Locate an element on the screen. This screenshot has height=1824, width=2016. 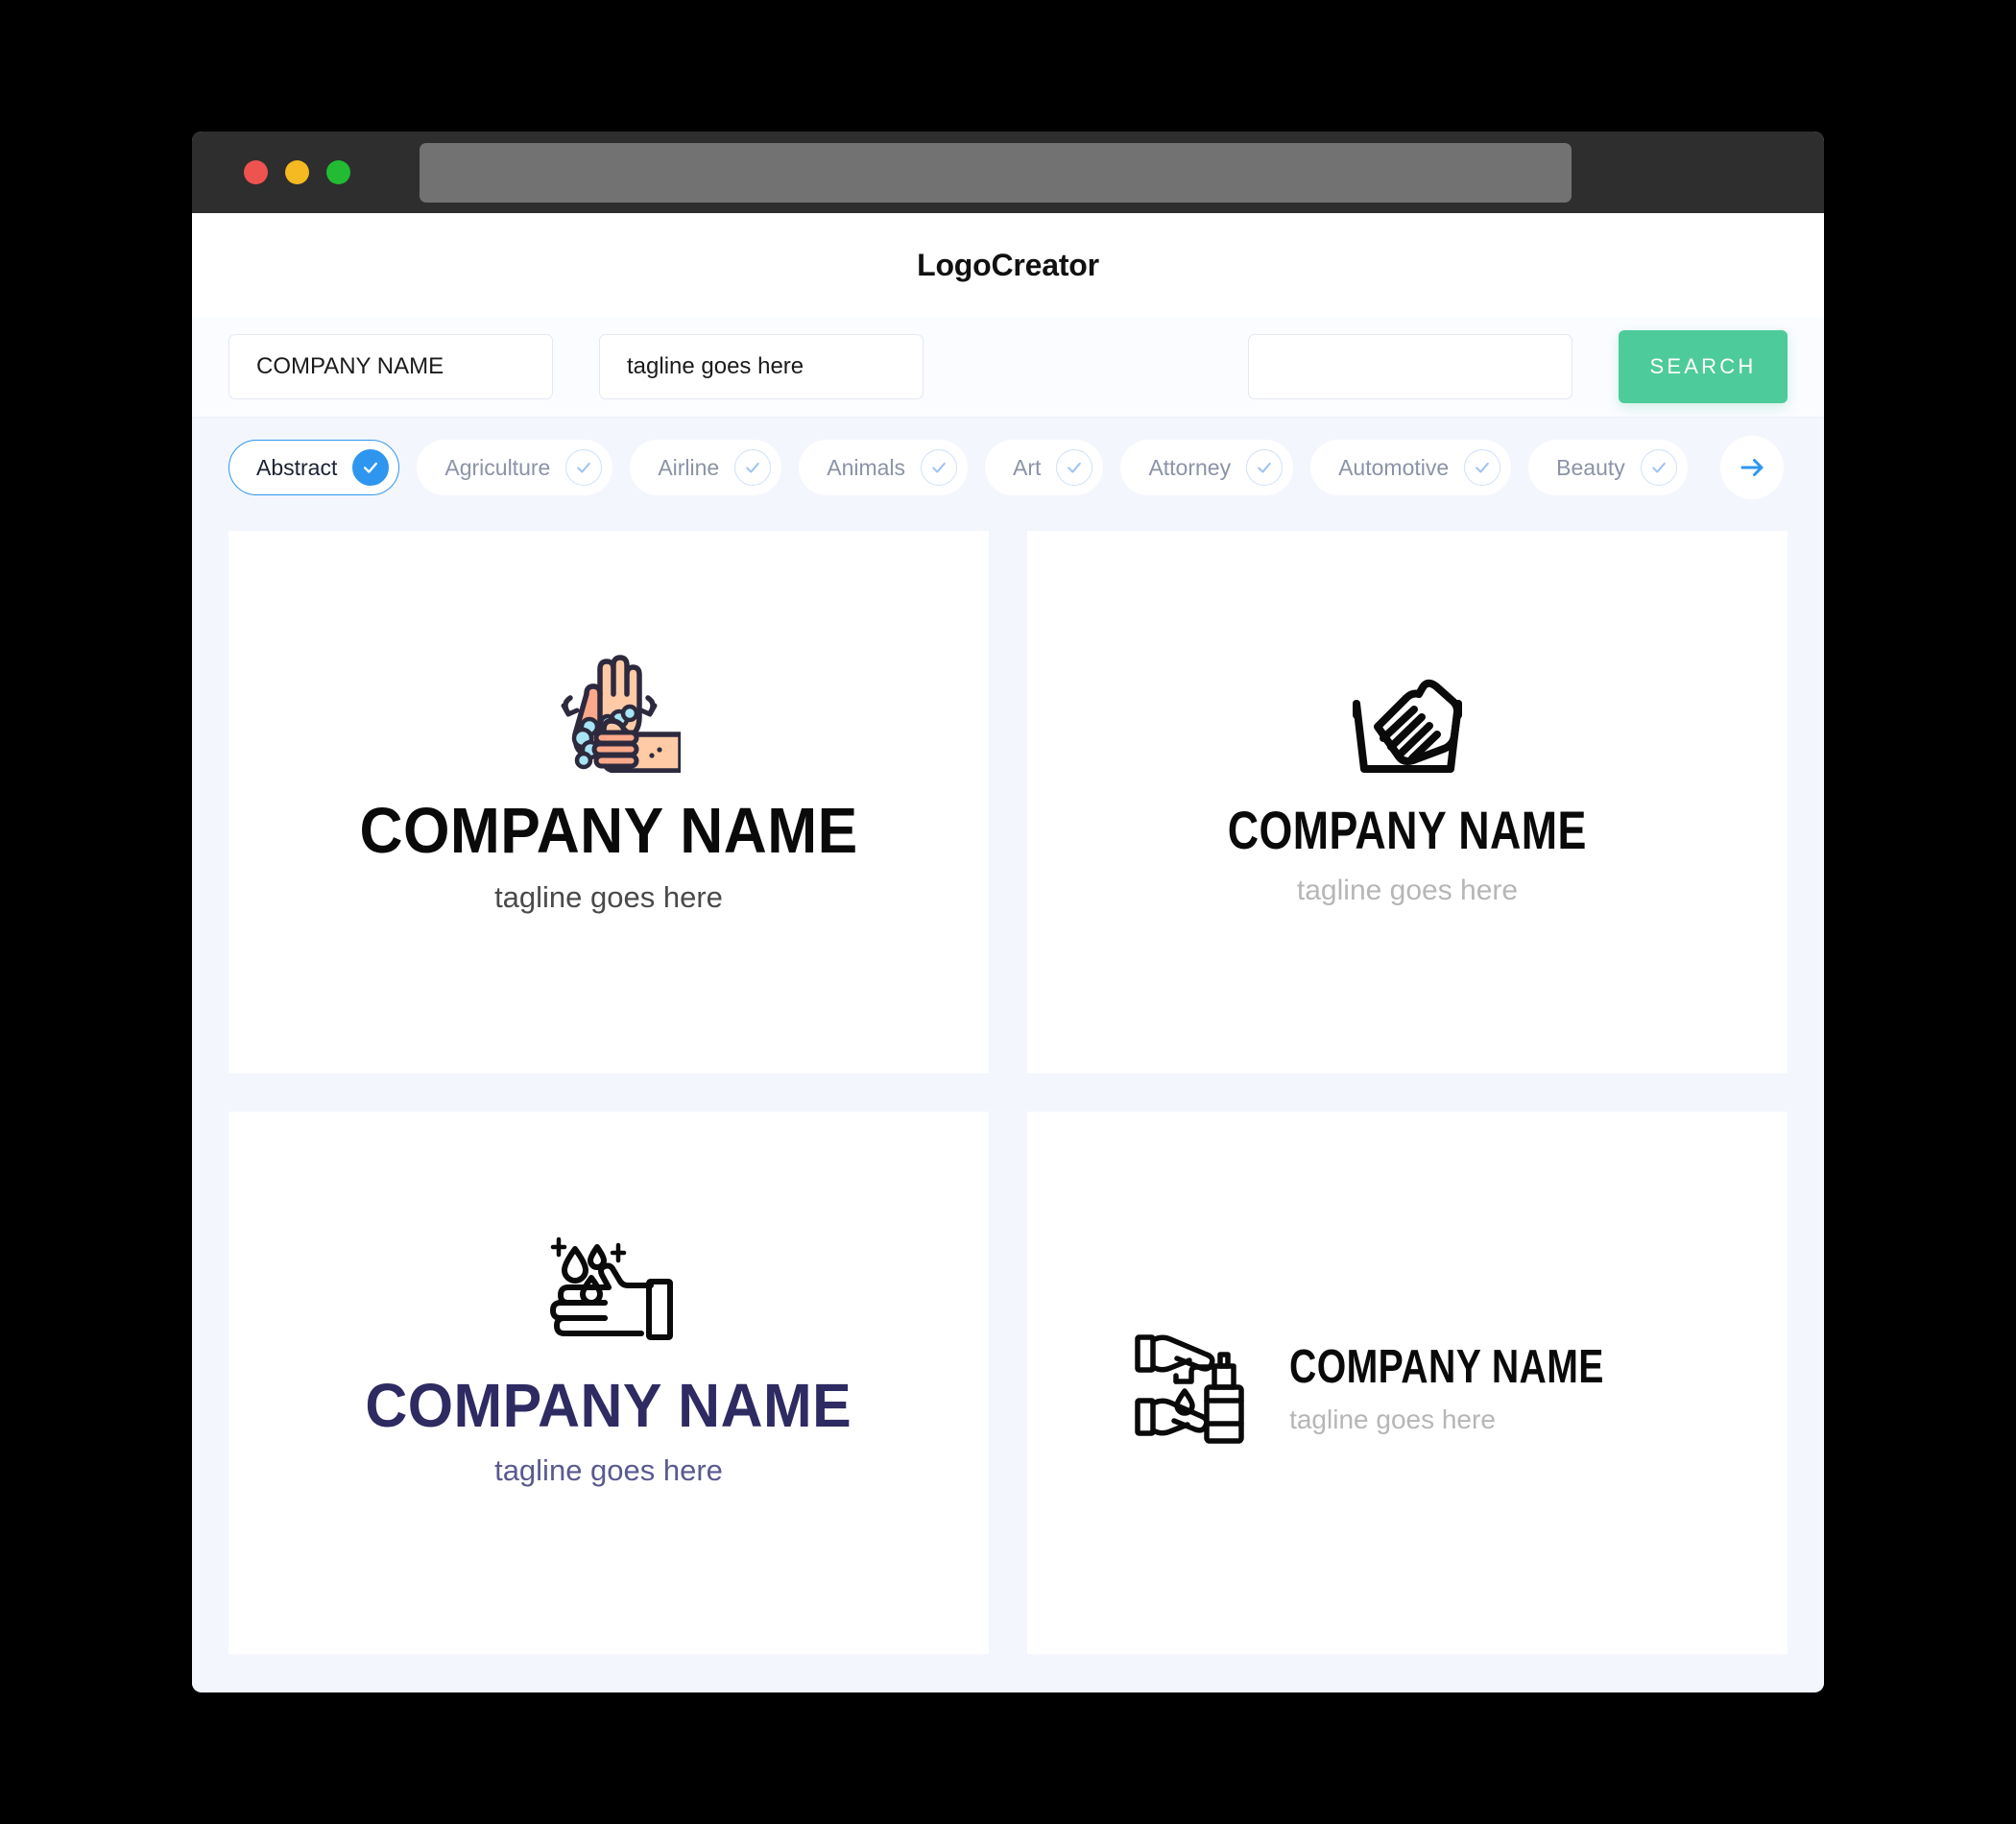
categories-next-button is located at coordinates (1752, 467).